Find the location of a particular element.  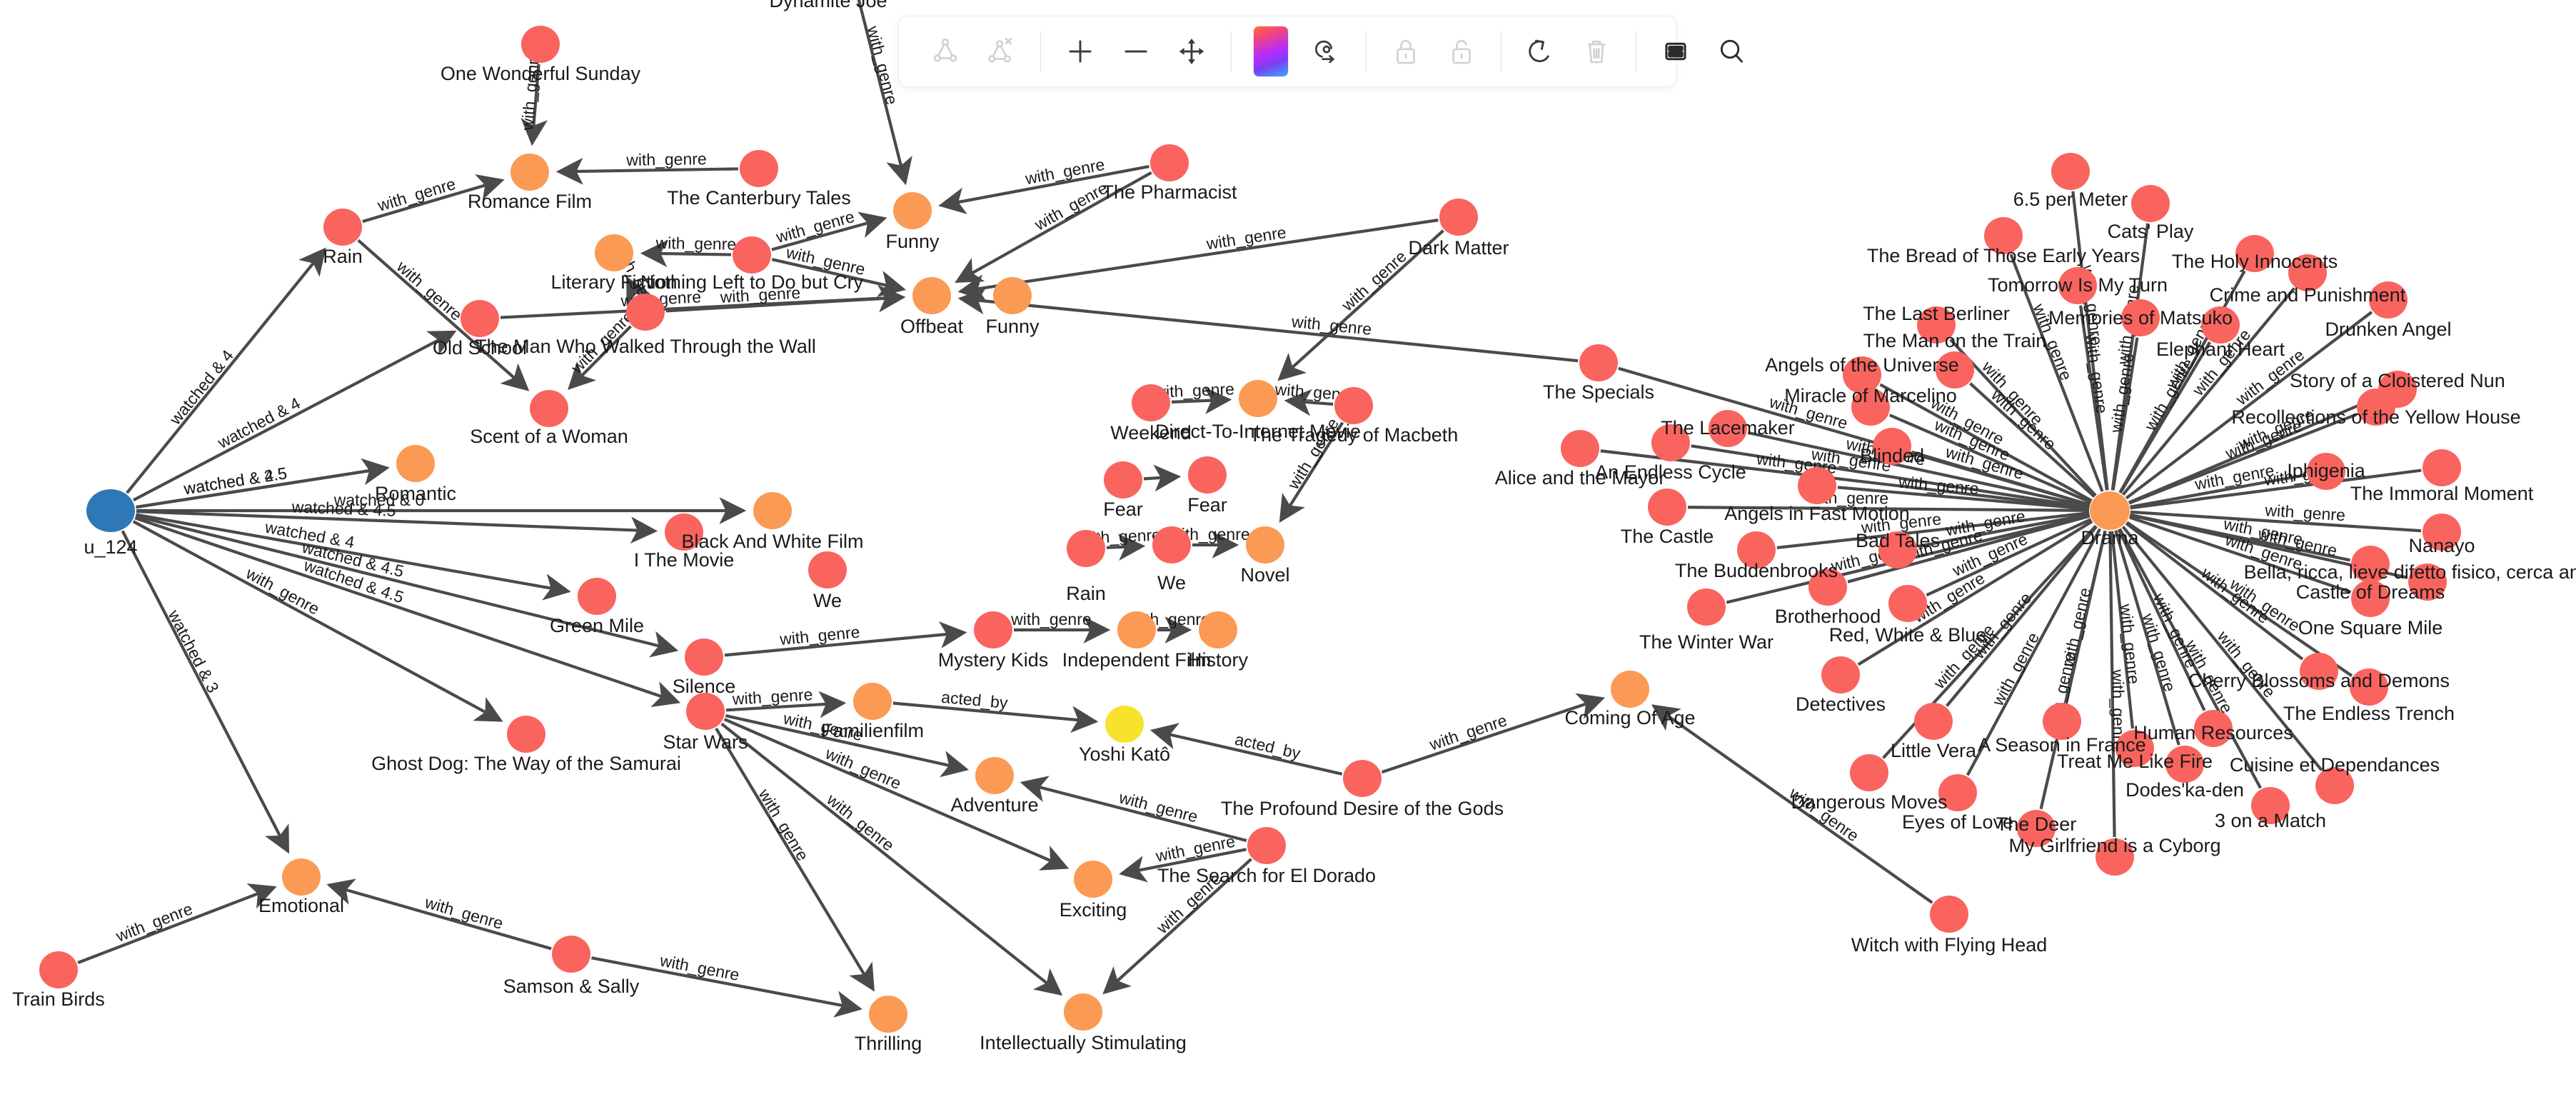

graph-node-label: Funny is located at coordinates (1012, 327).